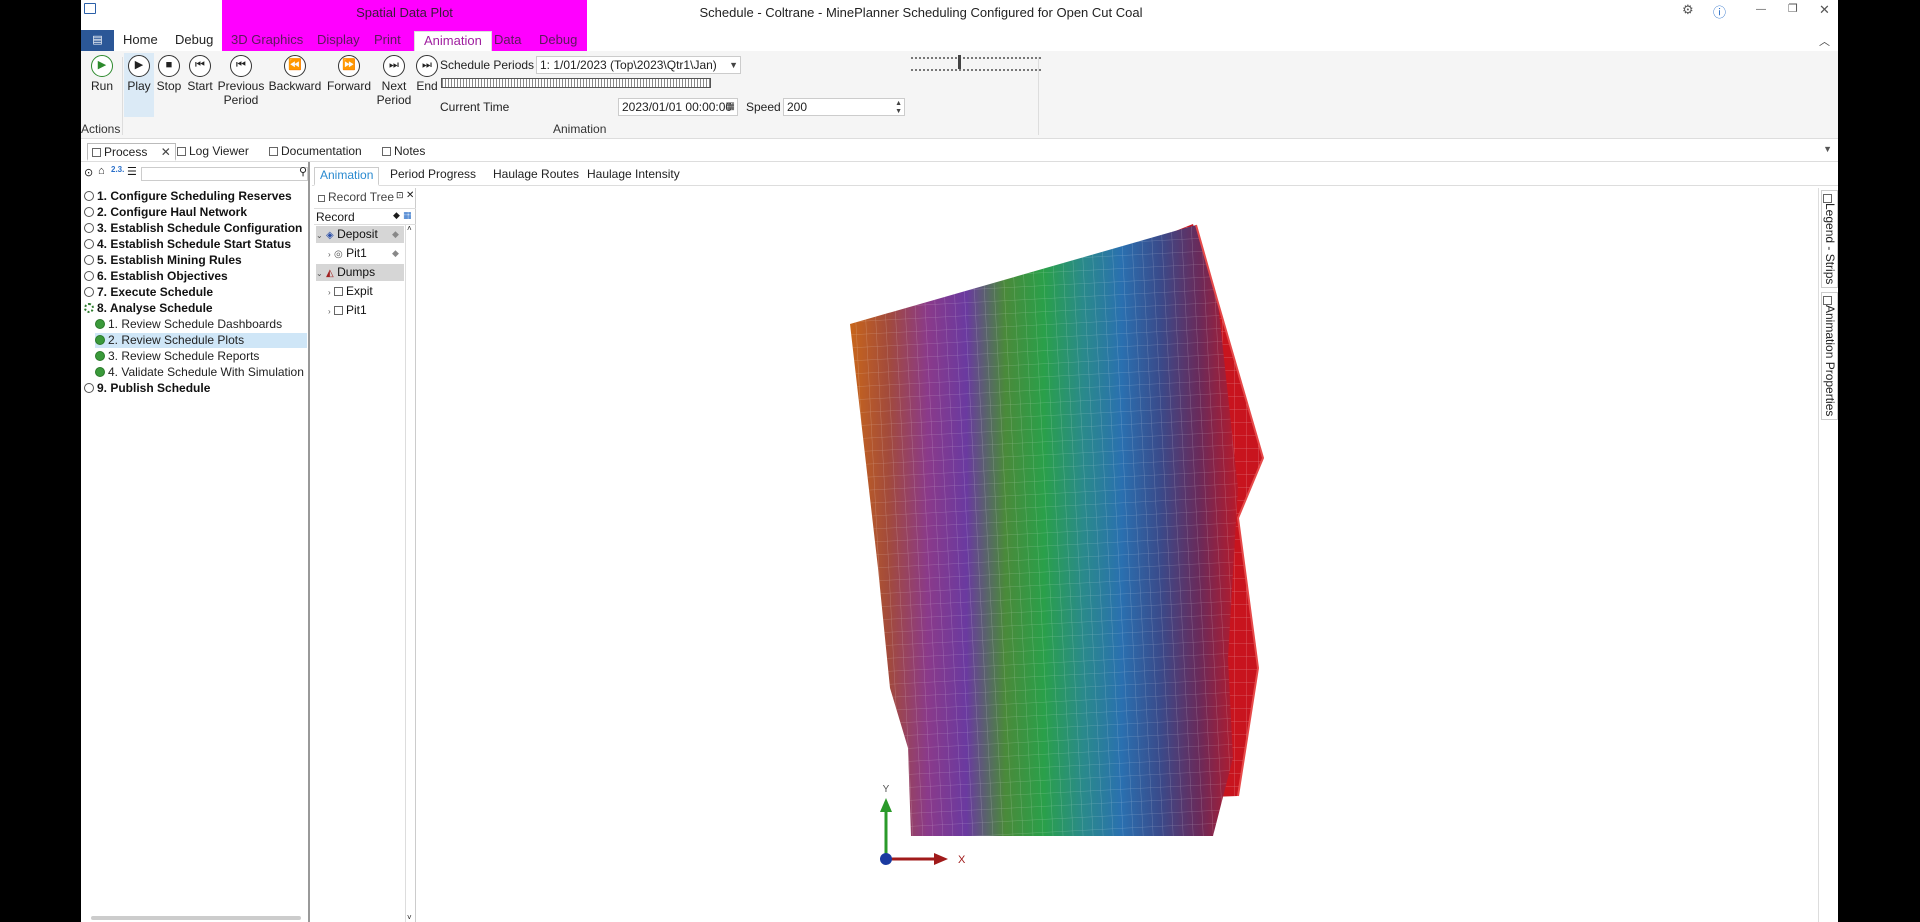 The height and width of the screenshot is (922, 1920). What do you see at coordinates (941, 859) in the screenshot?
I see `x-axis-arrow` at bounding box center [941, 859].